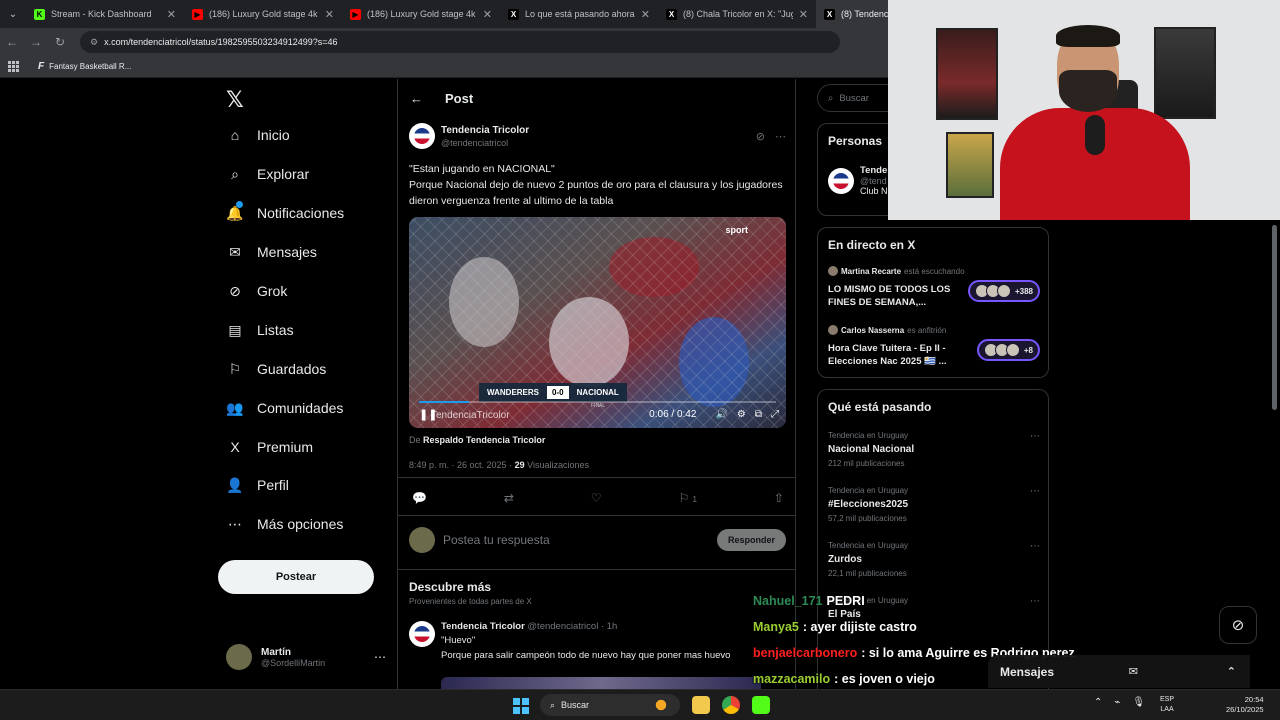  Describe the element at coordinates (721, 414) in the screenshot. I see `volume-icon: 🔊` at that location.